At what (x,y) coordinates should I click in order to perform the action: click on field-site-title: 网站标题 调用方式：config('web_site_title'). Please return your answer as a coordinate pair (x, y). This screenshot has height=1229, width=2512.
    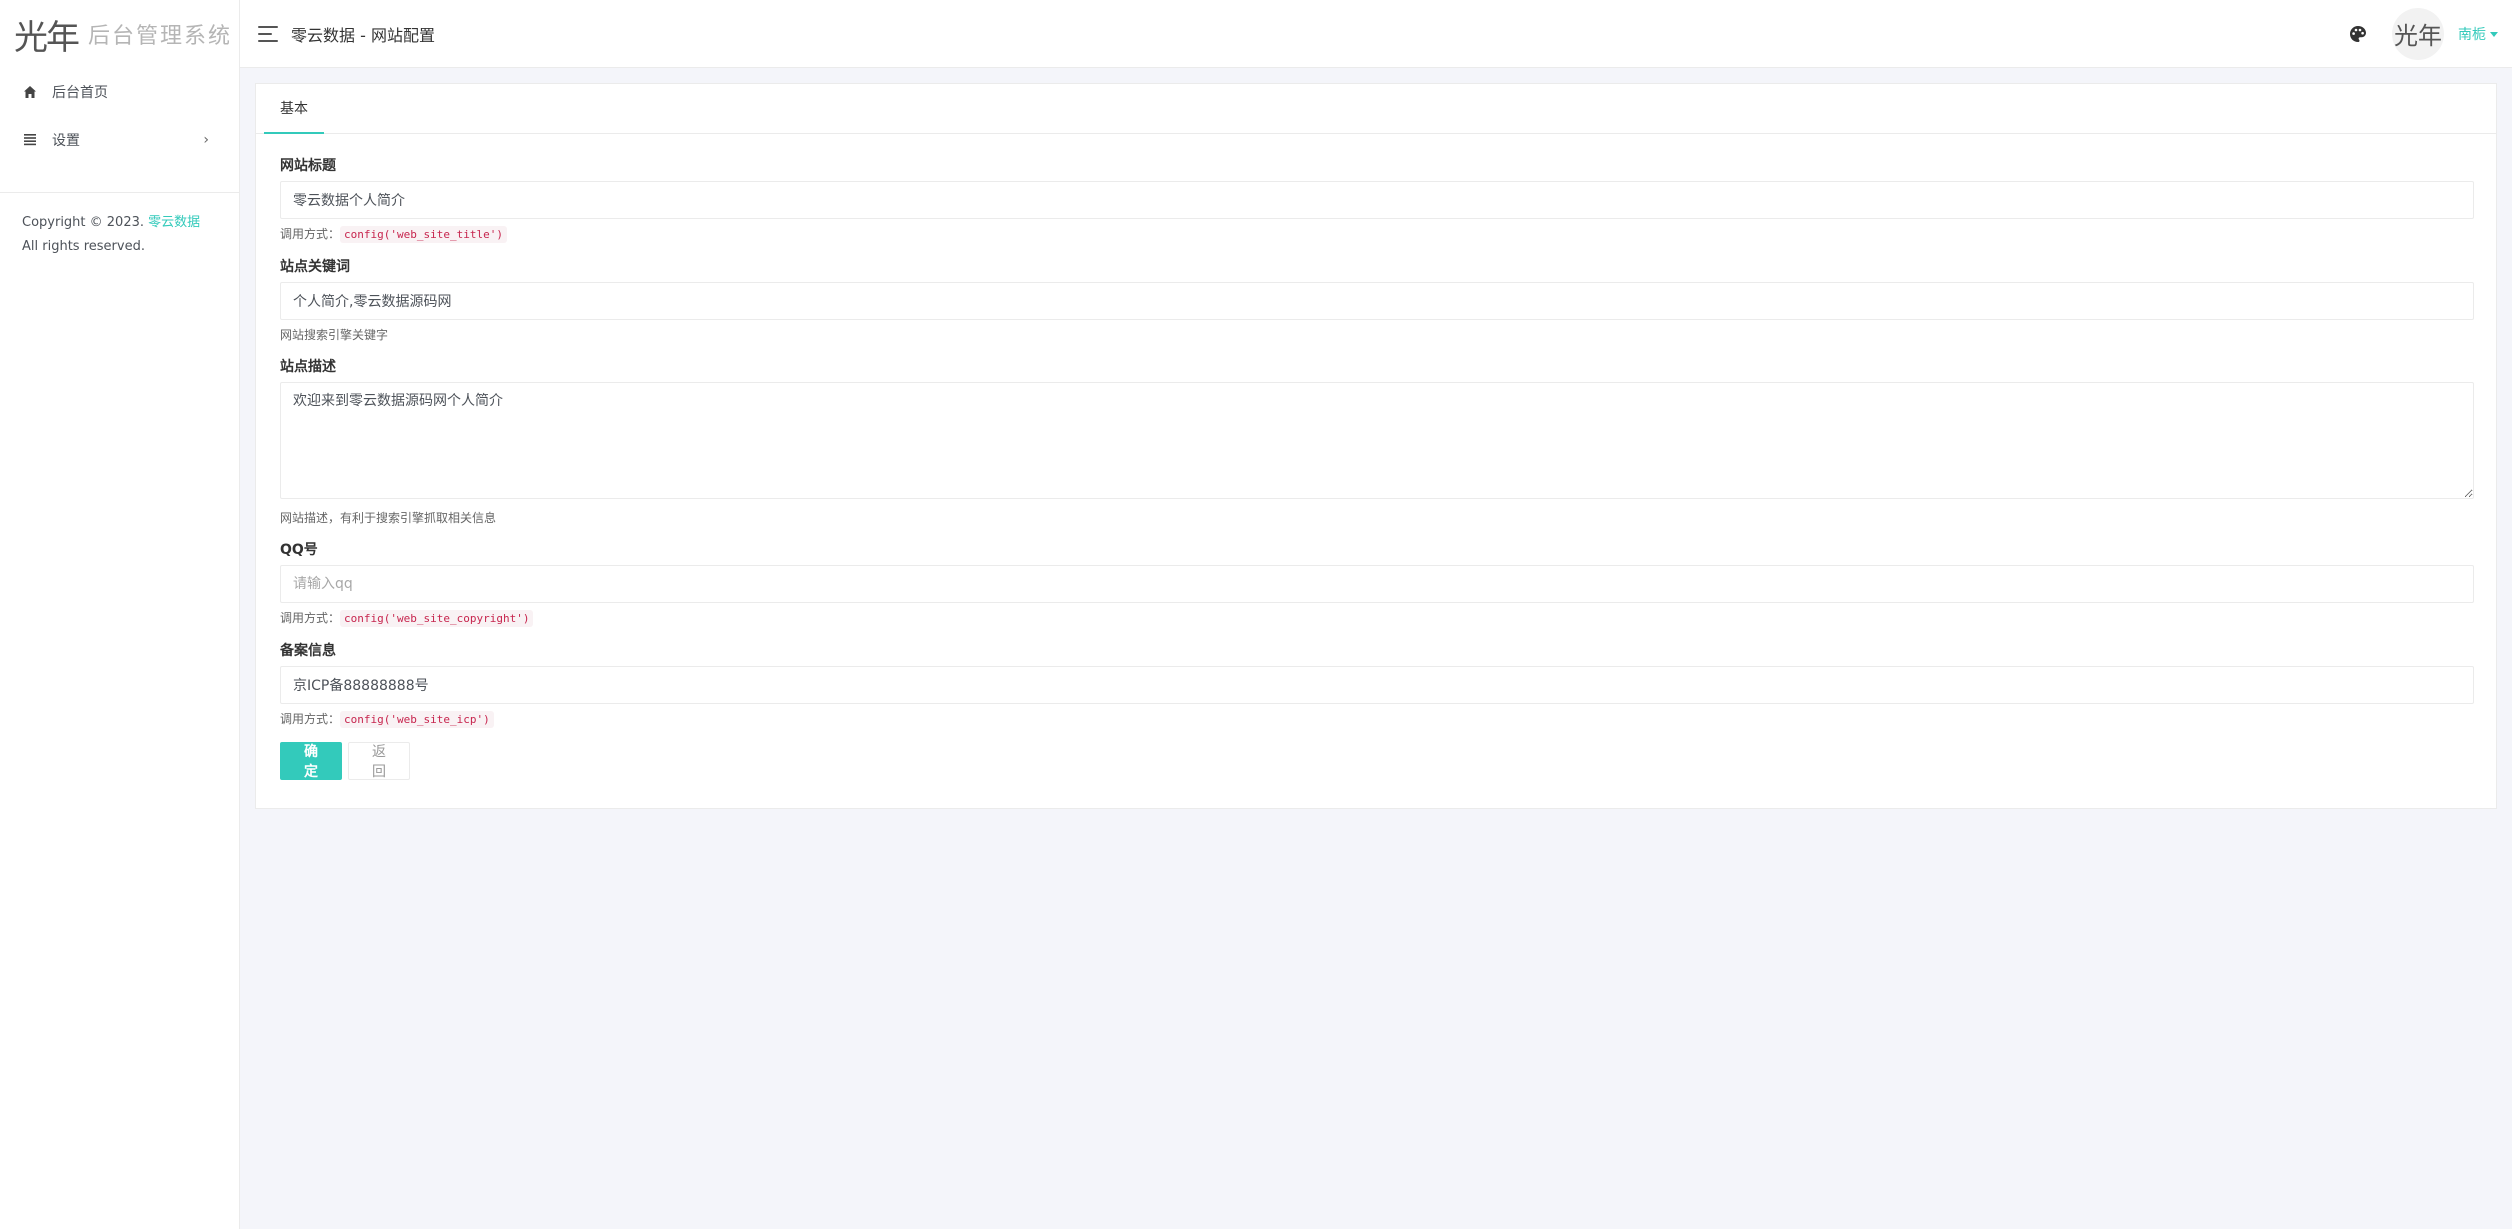
    Looking at the image, I should click on (1377, 200).